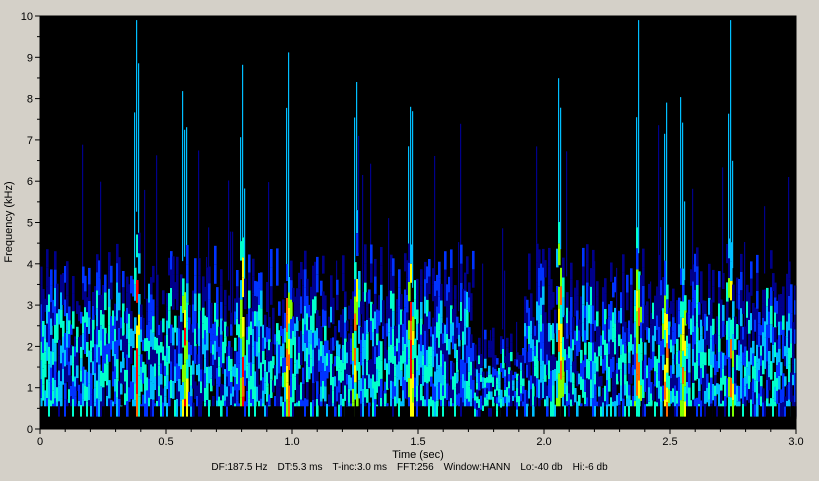  What do you see at coordinates (359, 467) in the screenshot?
I see `tinc-readout: T-inc:3.0 ms` at bounding box center [359, 467].